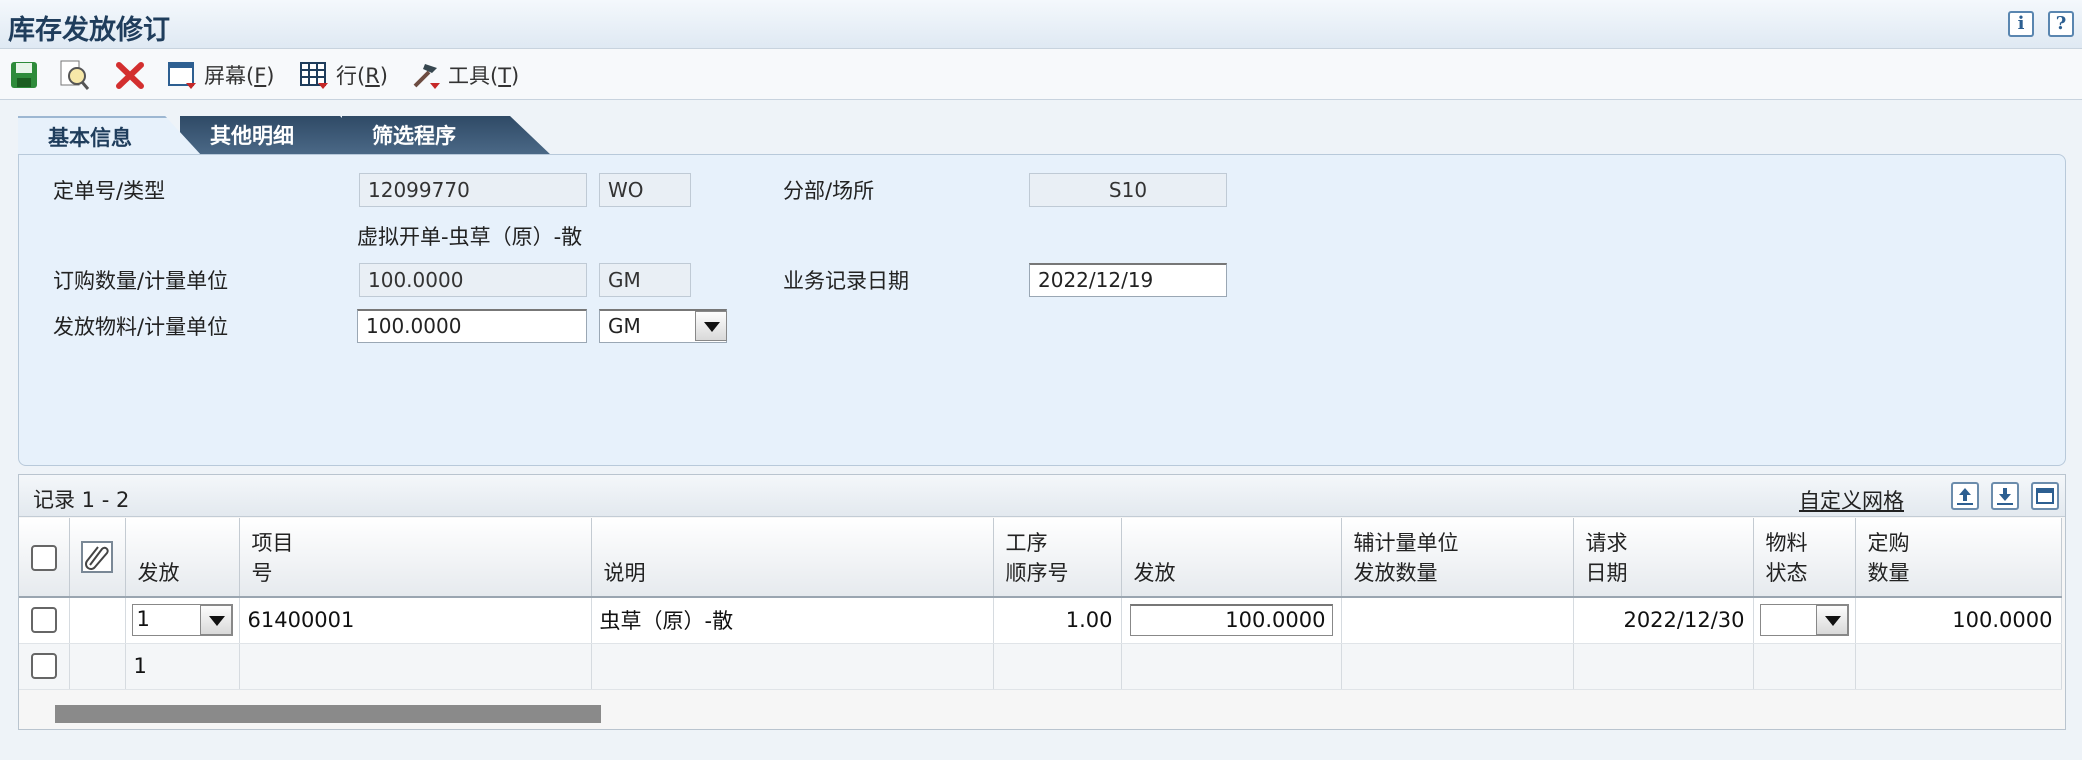 The height and width of the screenshot is (760, 2082). Describe the element at coordinates (415, 666) in the screenshot. I see `row-item-number` at that location.